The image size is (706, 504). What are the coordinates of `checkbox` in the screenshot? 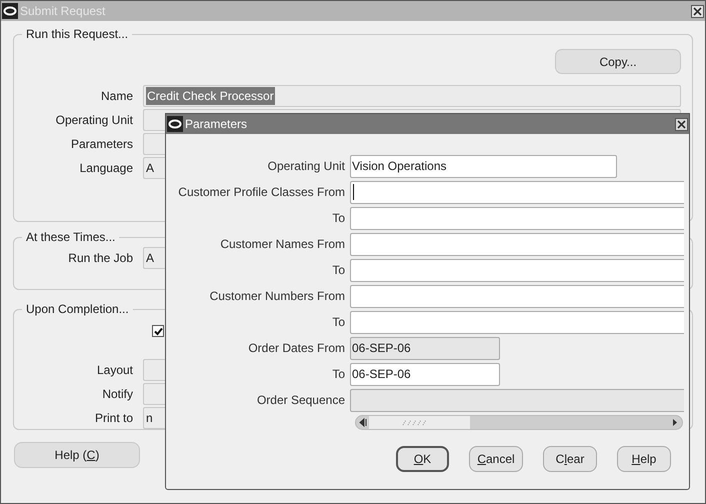 It's located at (158, 331).